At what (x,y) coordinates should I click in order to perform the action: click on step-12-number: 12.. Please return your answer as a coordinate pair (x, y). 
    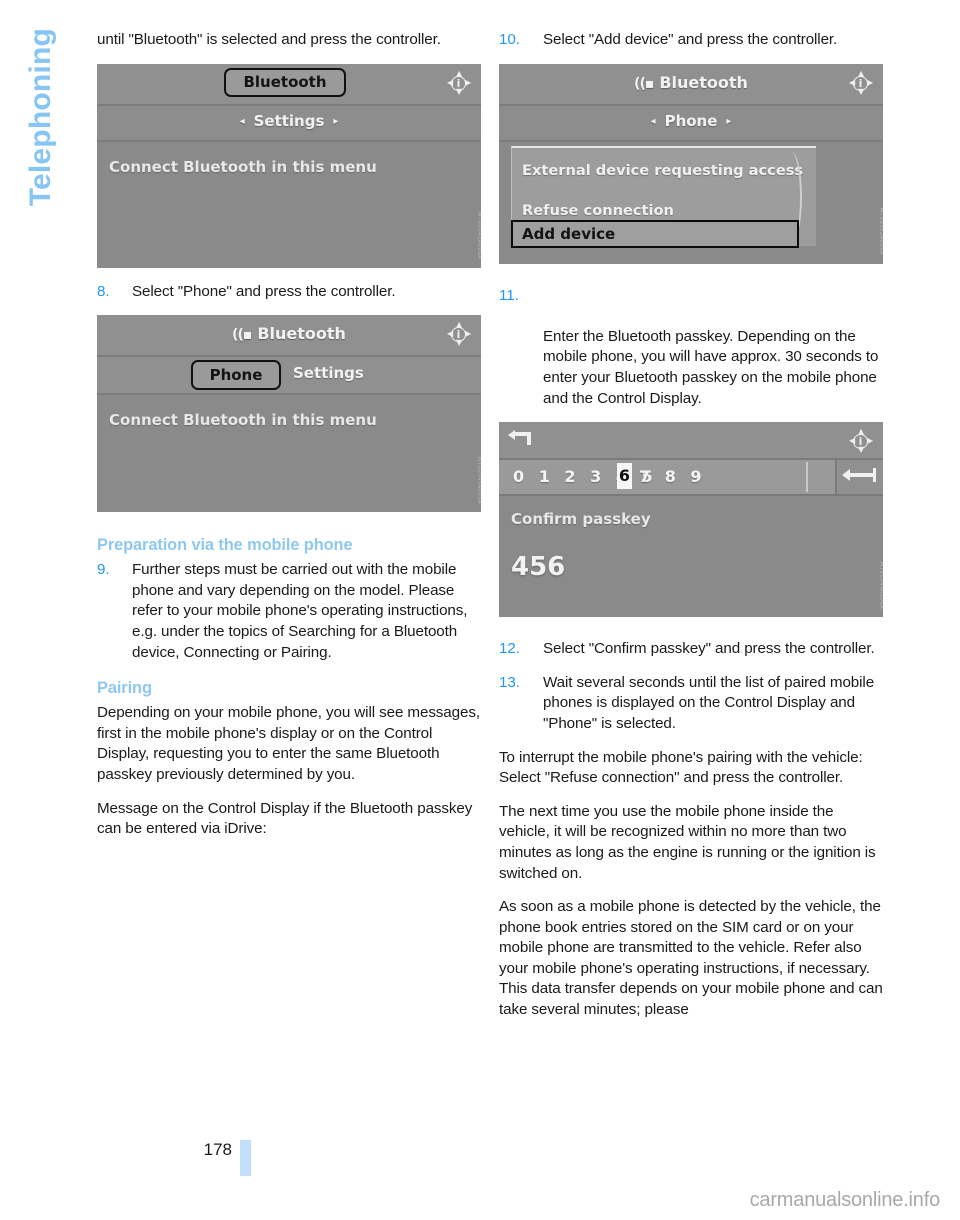
    Looking at the image, I should click on (509, 649).